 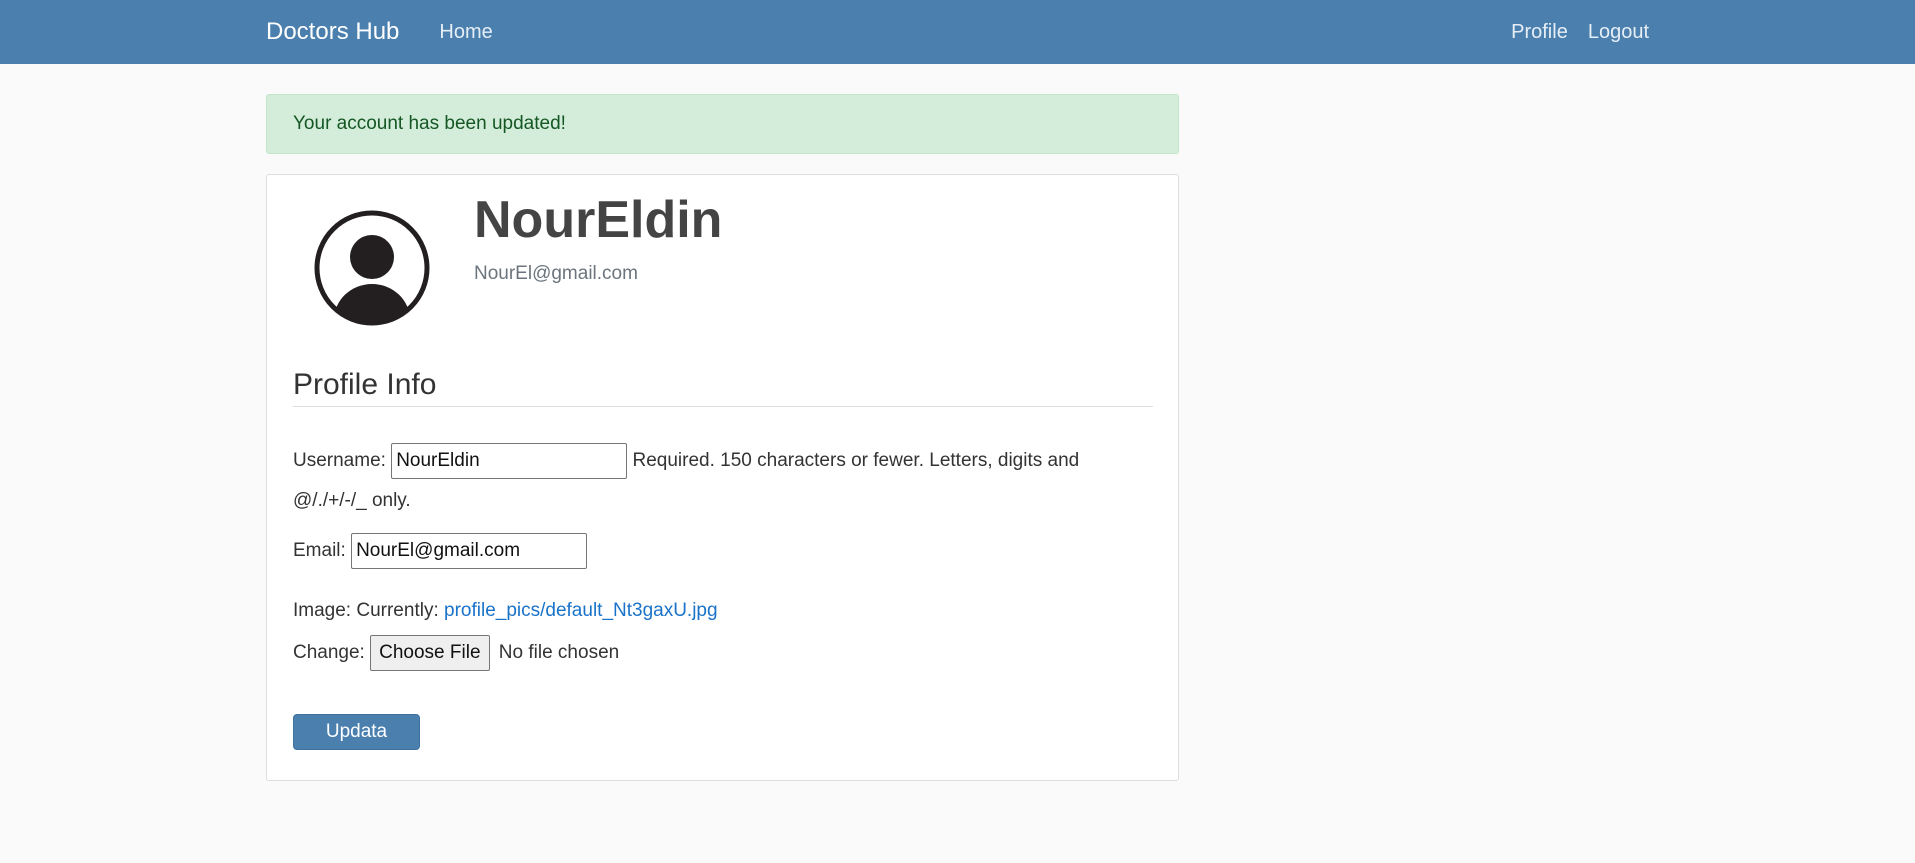 What do you see at coordinates (366, 610) in the screenshot?
I see `image-current-label: Image: Currently:` at bounding box center [366, 610].